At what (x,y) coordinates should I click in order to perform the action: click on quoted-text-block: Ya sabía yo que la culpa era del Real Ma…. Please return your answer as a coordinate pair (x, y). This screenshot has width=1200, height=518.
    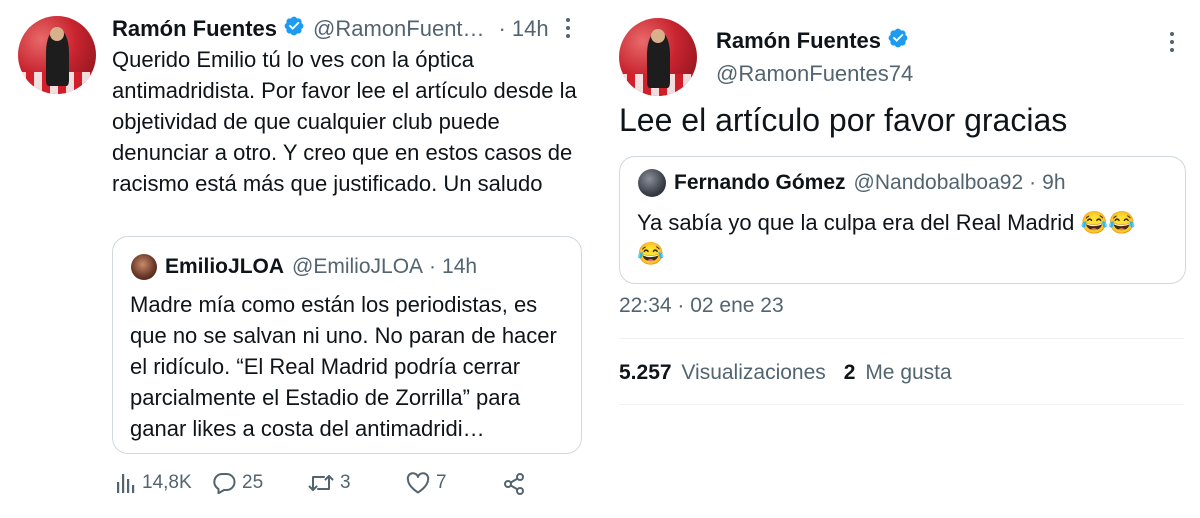
    Looking at the image, I should click on (902, 238).